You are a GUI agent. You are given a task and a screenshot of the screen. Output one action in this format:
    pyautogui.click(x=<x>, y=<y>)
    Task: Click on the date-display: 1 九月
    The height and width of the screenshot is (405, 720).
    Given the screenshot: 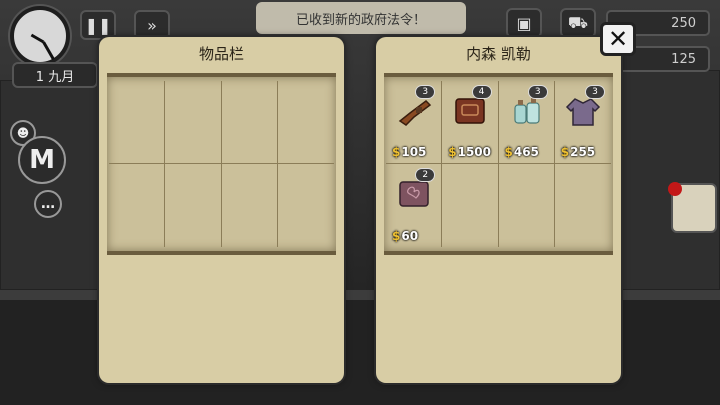 What is the action you would take?
    pyautogui.click(x=55, y=75)
    